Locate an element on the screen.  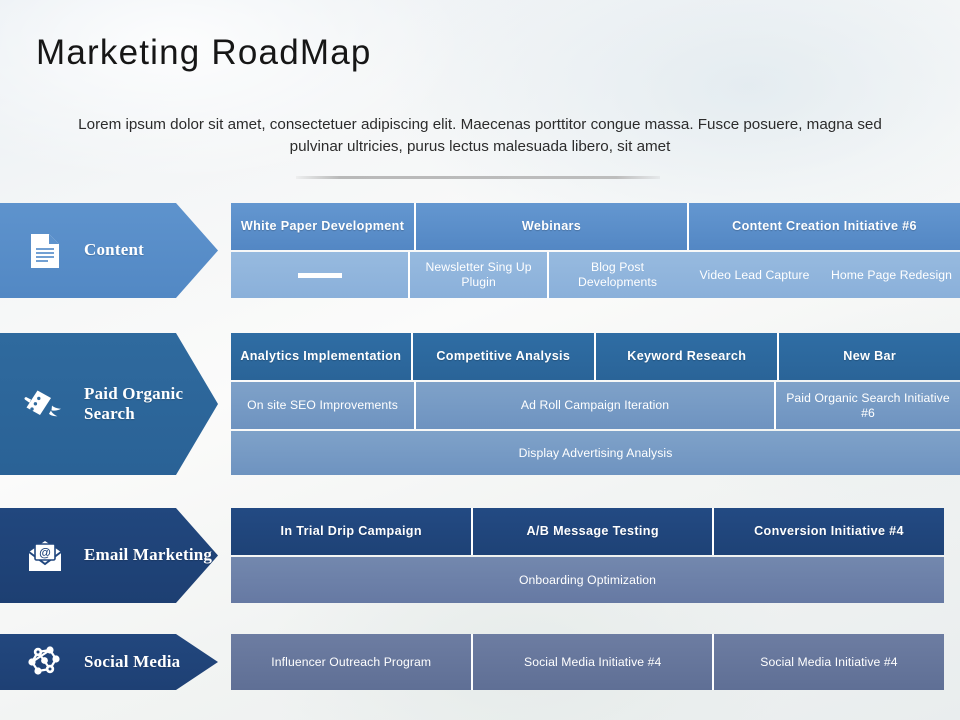
row-label-text: Content is located at coordinates (114, 250).